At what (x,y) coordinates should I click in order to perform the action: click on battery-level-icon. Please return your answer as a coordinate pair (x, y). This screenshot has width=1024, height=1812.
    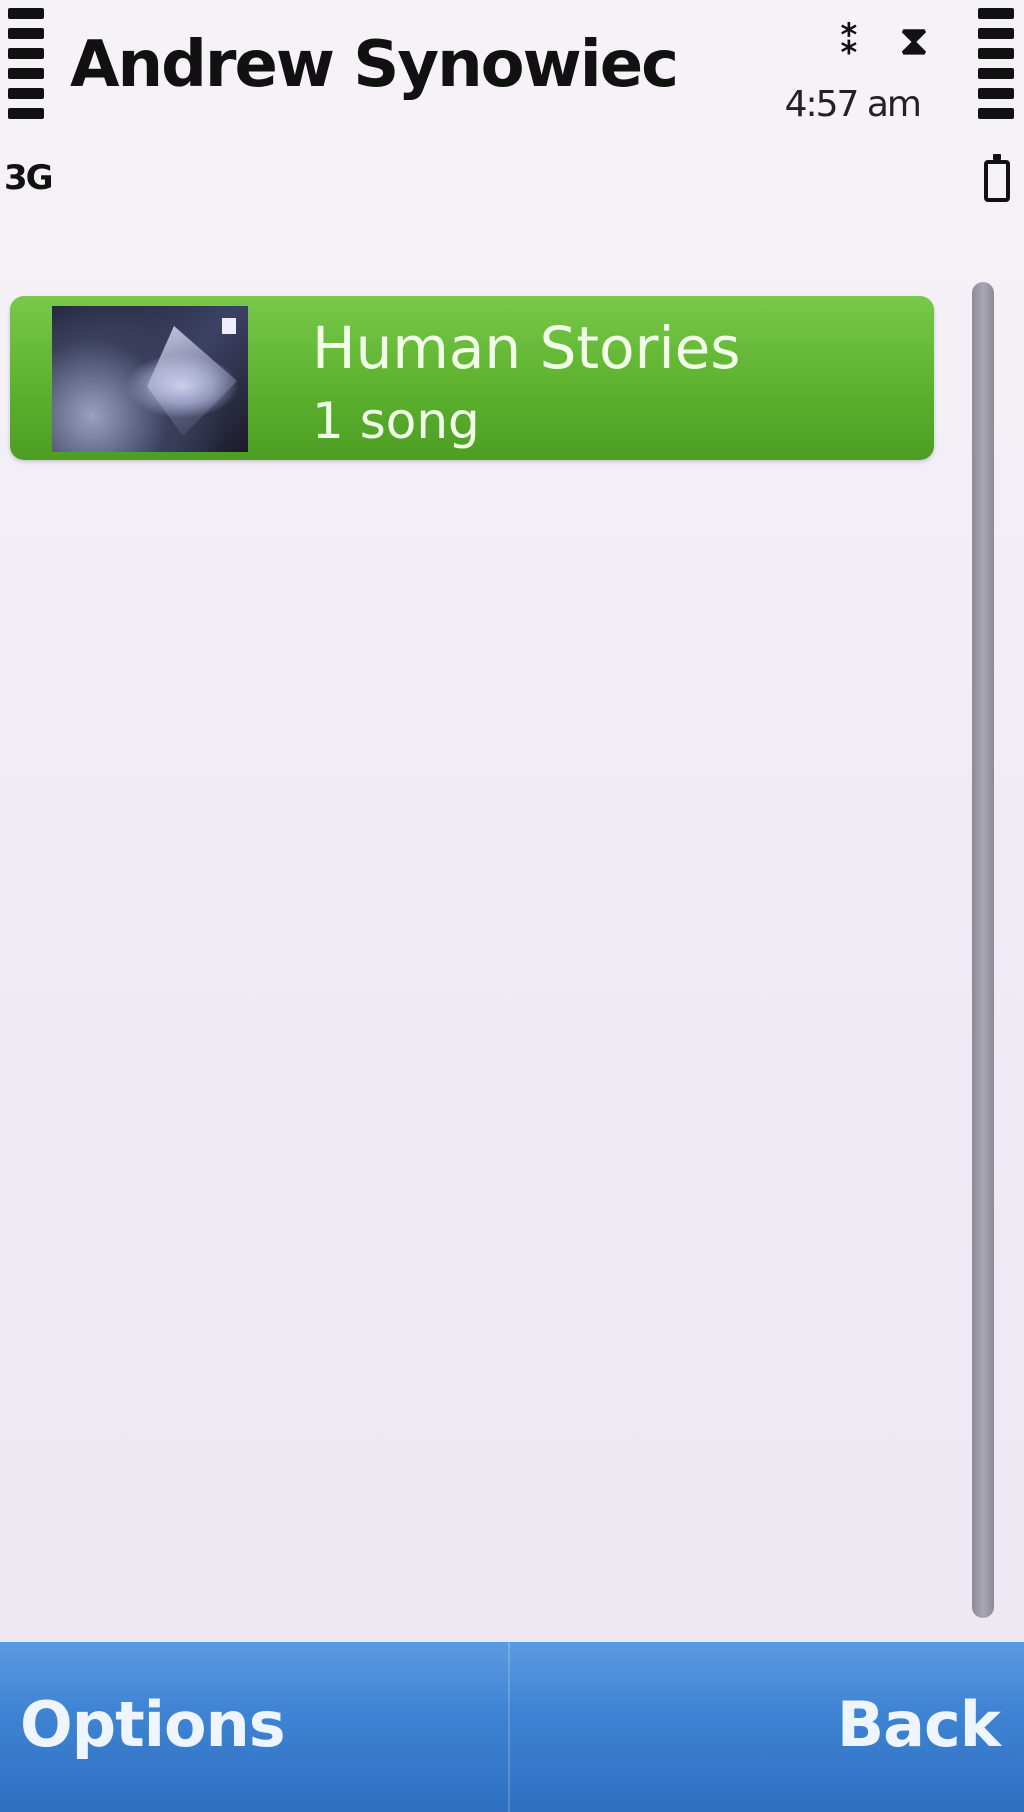
    Looking at the image, I should click on (996, 63).